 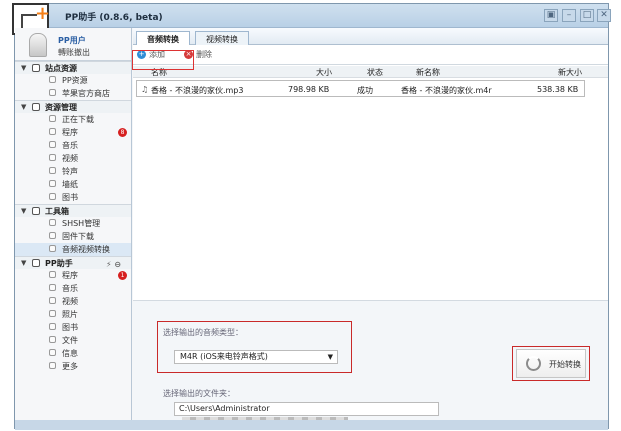 What do you see at coordinates (324, 72) in the screenshot?
I see `size-header: 大小` at bounding box center [324, 72].